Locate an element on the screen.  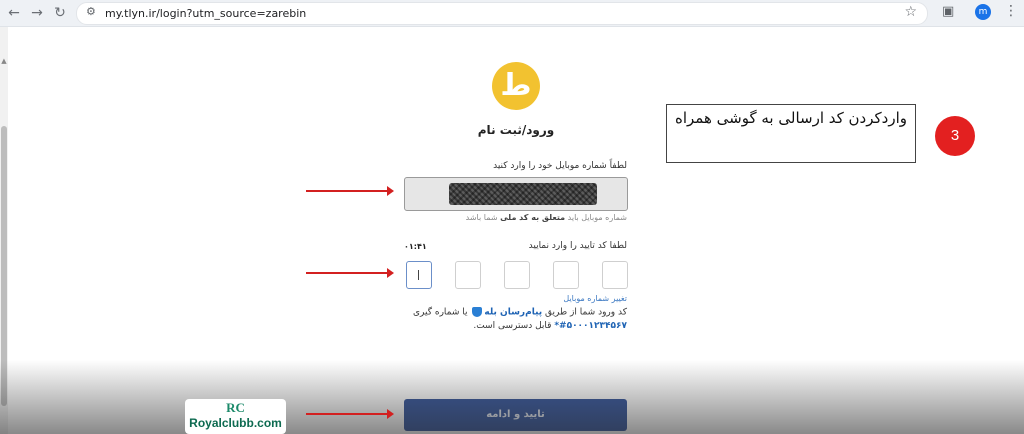
change-number-link: تغییر شماره موبایل is located at coordinates (577, 298).